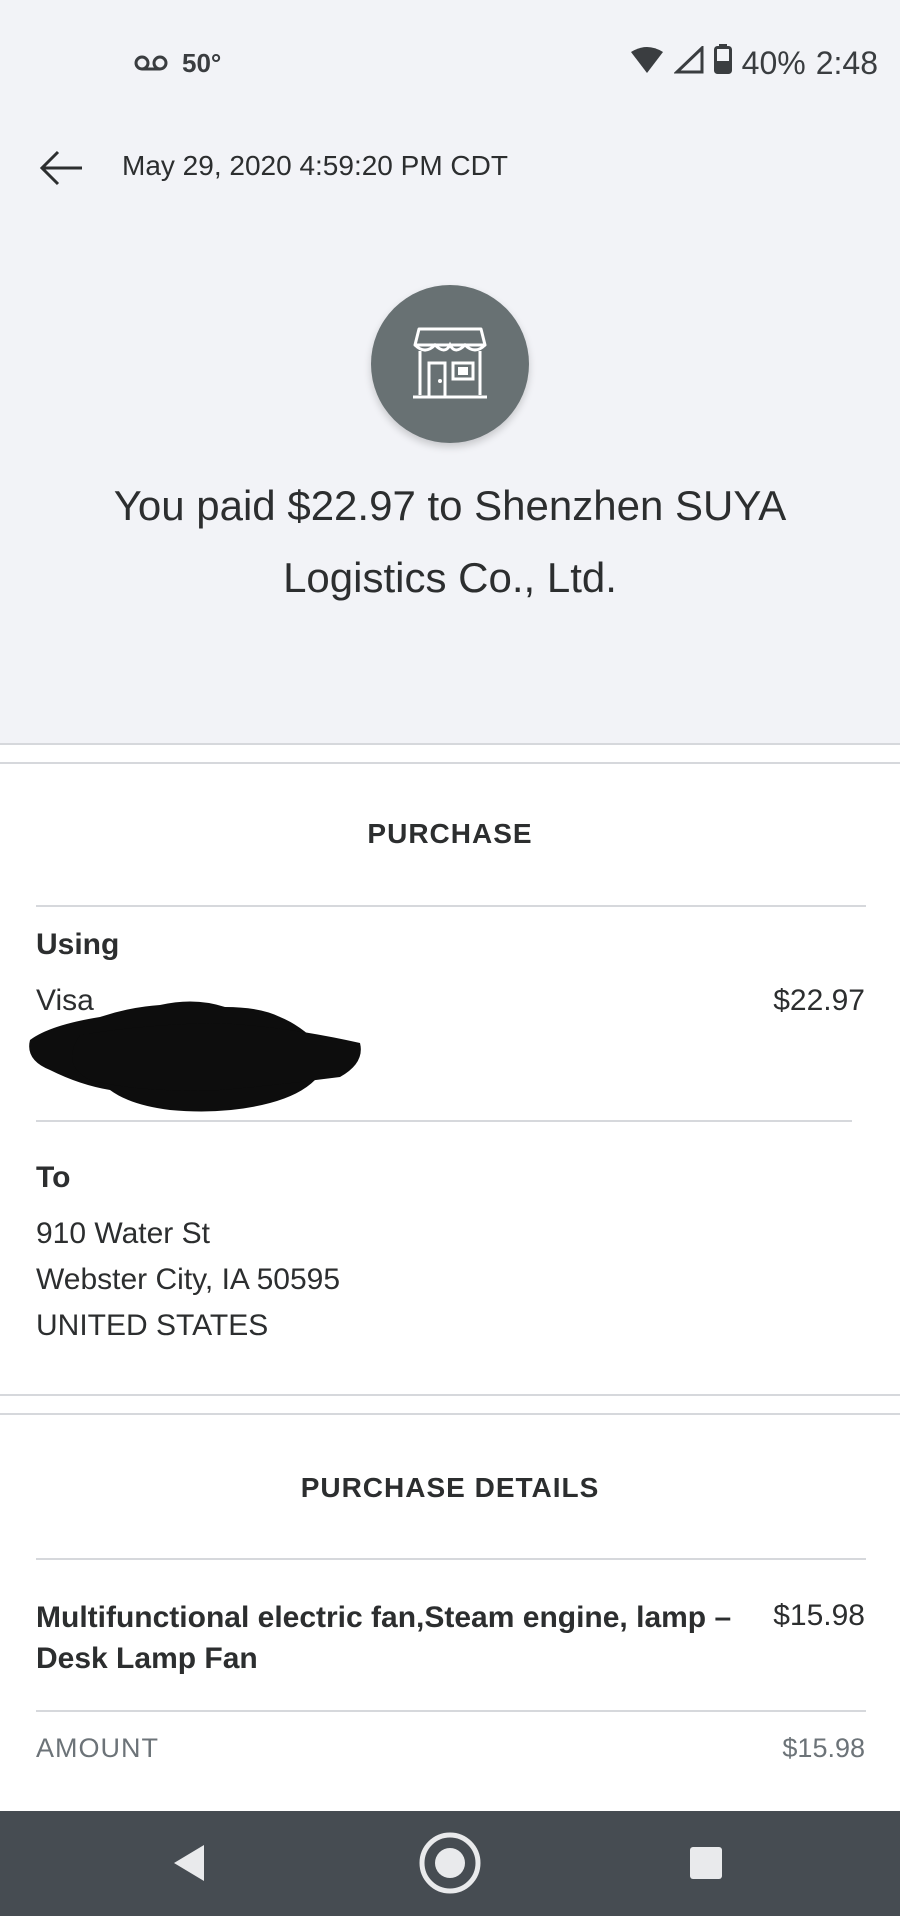  What do you see at coordinates (688, 62) in the screenshot?
I see `cell-signal-icon` at bounding box center [688, 62].